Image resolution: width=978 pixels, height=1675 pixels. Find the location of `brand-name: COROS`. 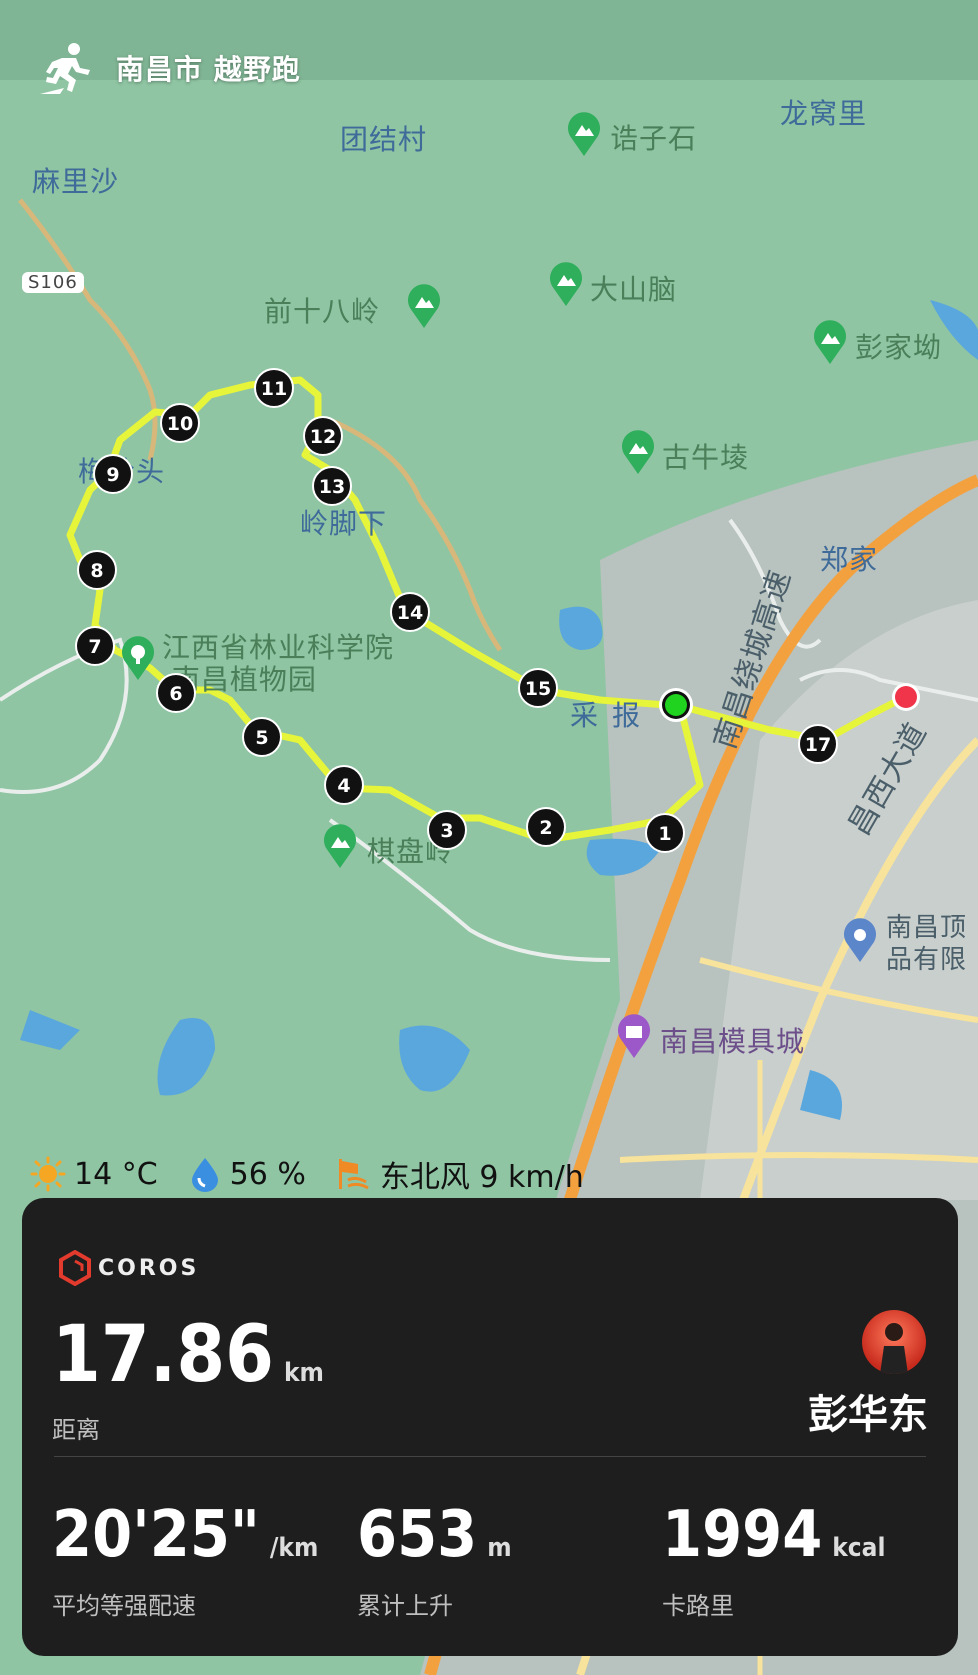

brand-name: COROS is located at coordinates (149, 1268).